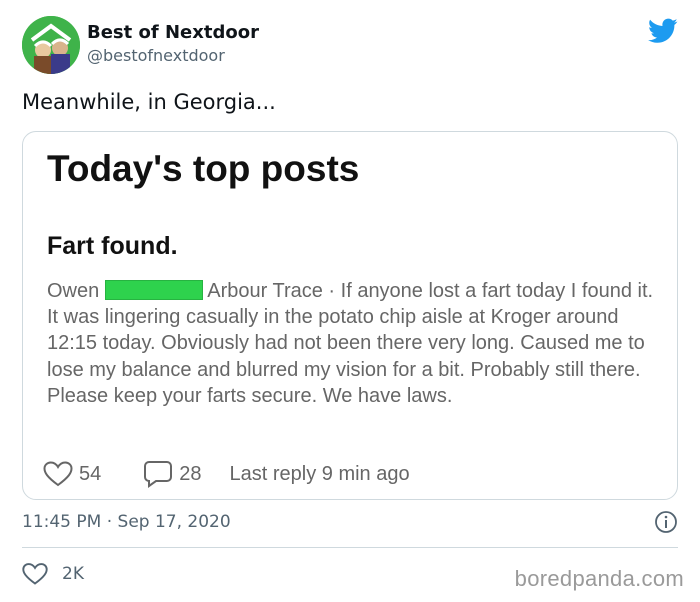  I want to click on author-redaction, so click(153, 290).